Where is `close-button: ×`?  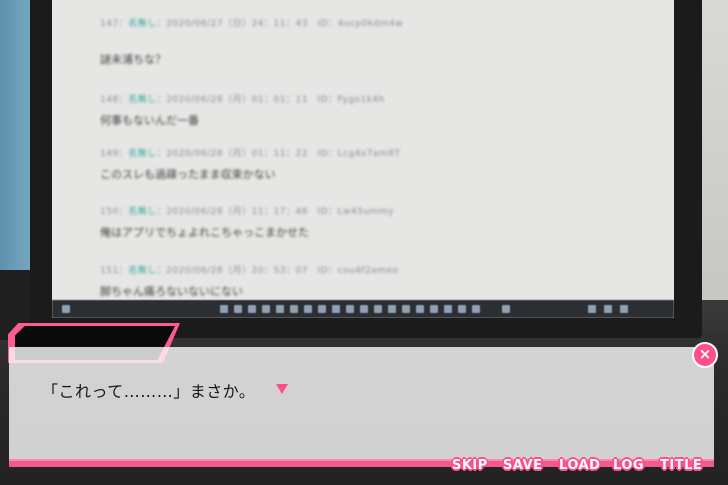
close-button: × is located at coordinates (705, 355).